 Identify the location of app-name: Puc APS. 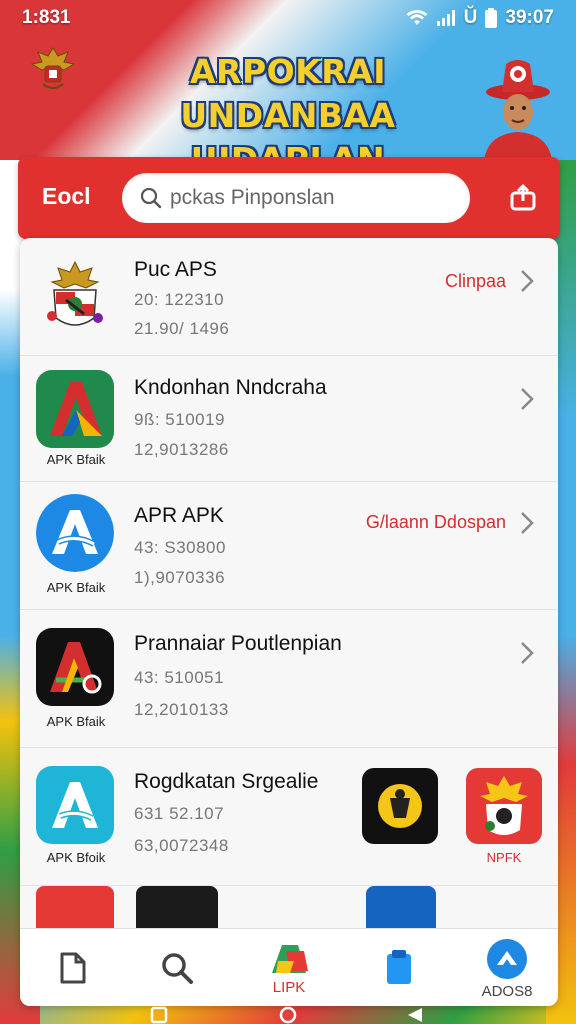
(175, 269).